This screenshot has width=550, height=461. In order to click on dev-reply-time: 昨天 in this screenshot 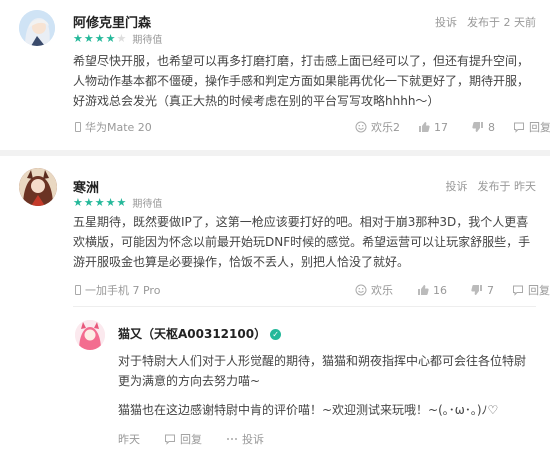, I will do `click(129, 439)`.